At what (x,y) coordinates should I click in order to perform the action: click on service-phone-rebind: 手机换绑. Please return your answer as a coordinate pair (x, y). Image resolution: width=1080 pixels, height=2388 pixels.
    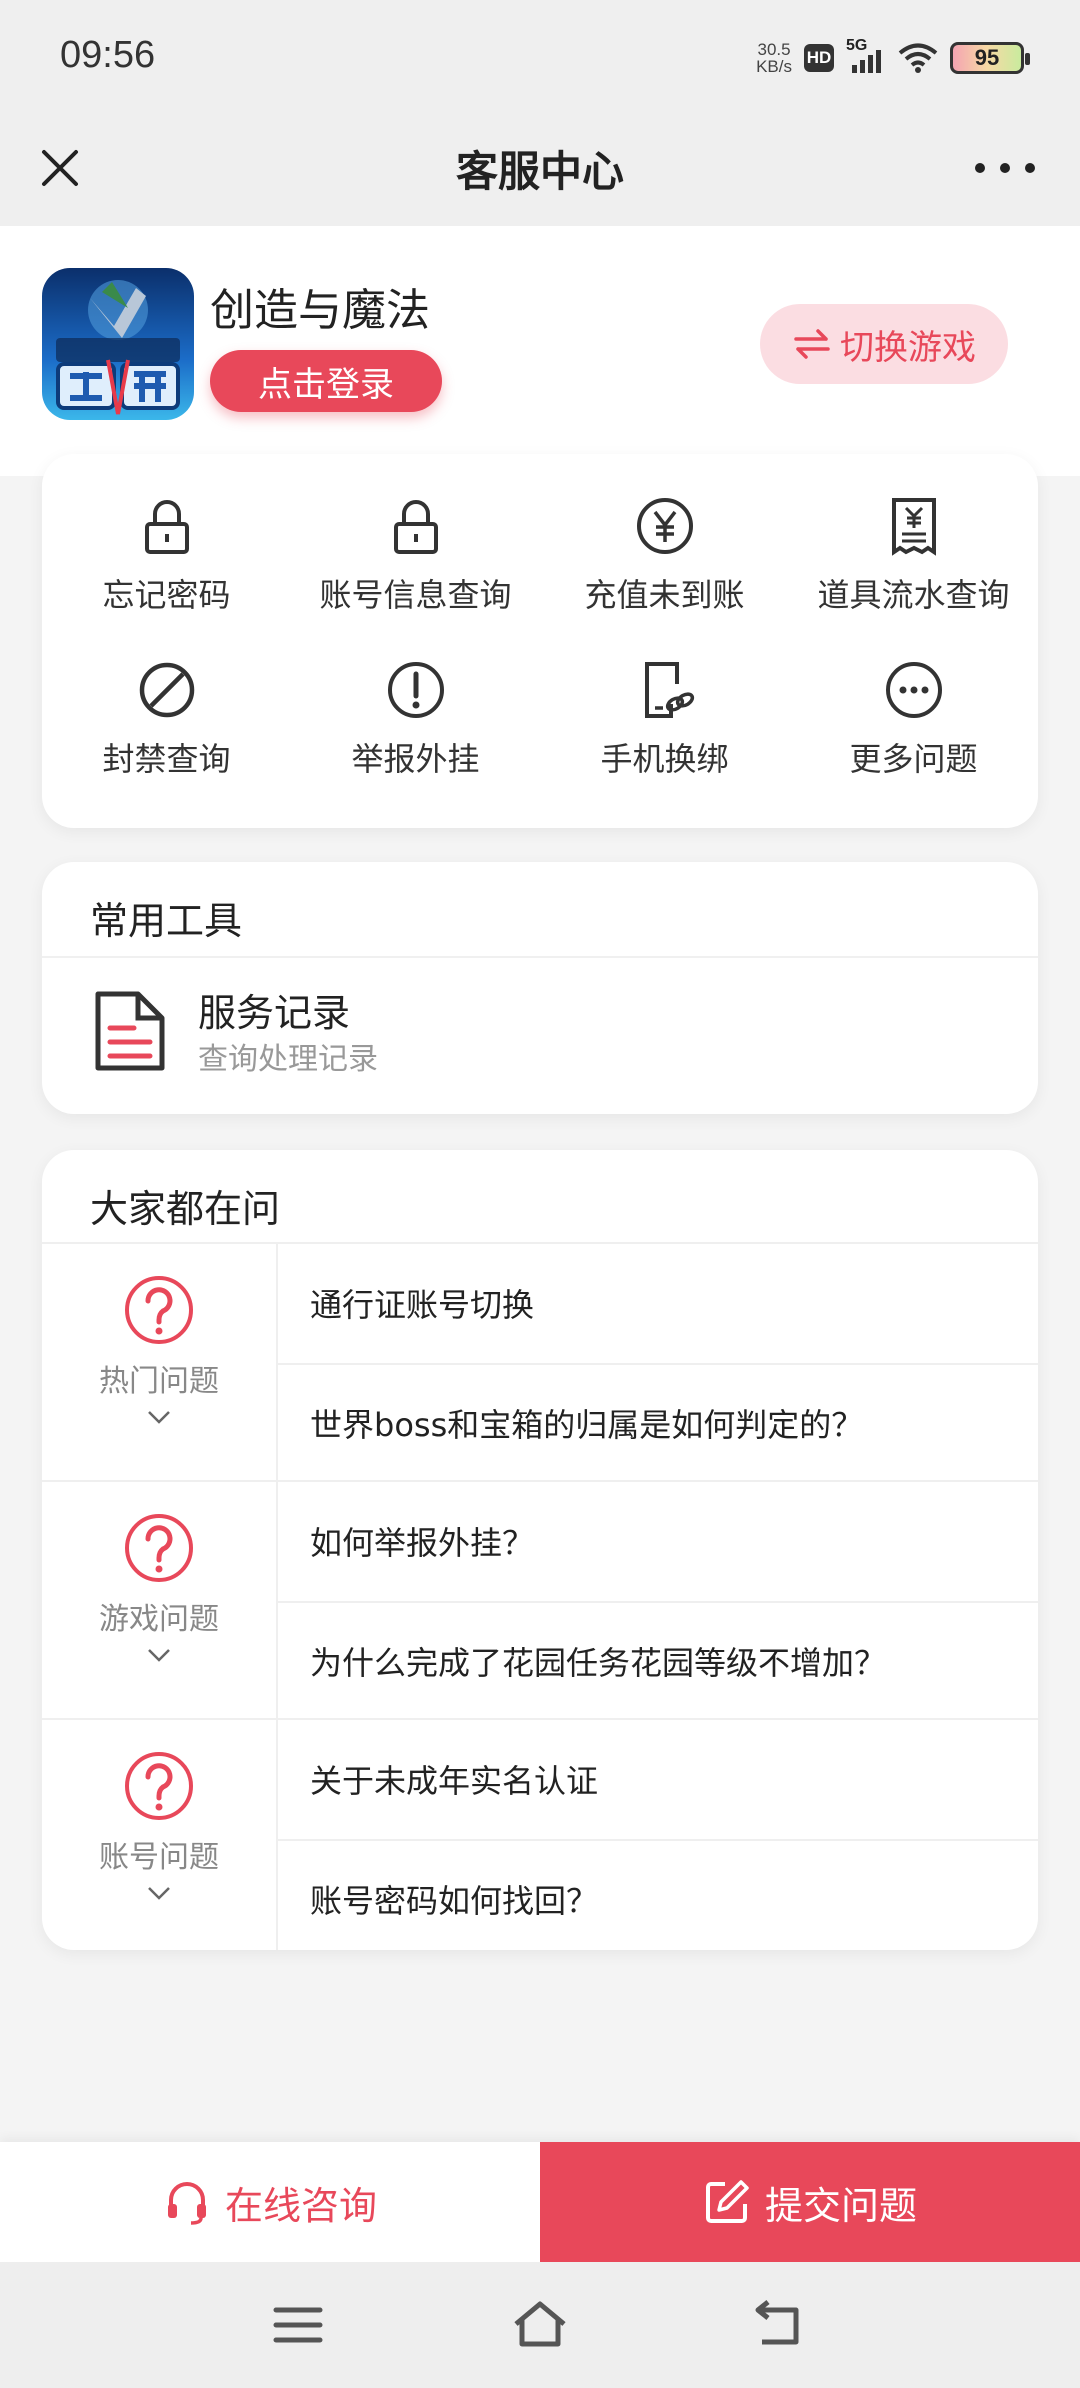
    Looking at the image, I should click on (664, 728).